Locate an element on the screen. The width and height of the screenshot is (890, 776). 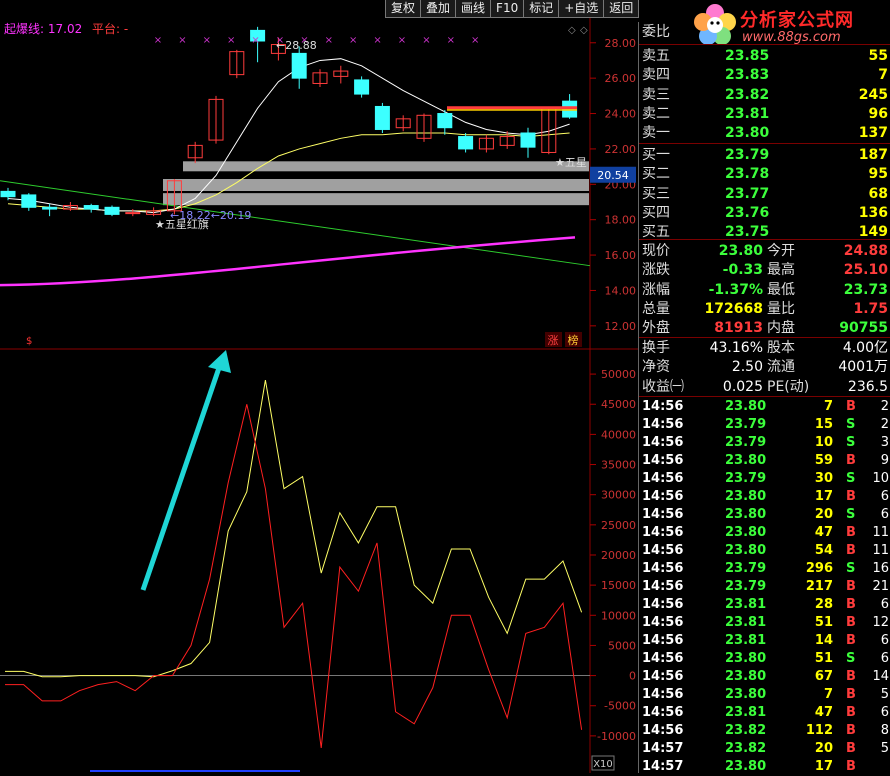
trade-row: 14:56 23.79 15 S 2 is located at coordinates (764, 425).